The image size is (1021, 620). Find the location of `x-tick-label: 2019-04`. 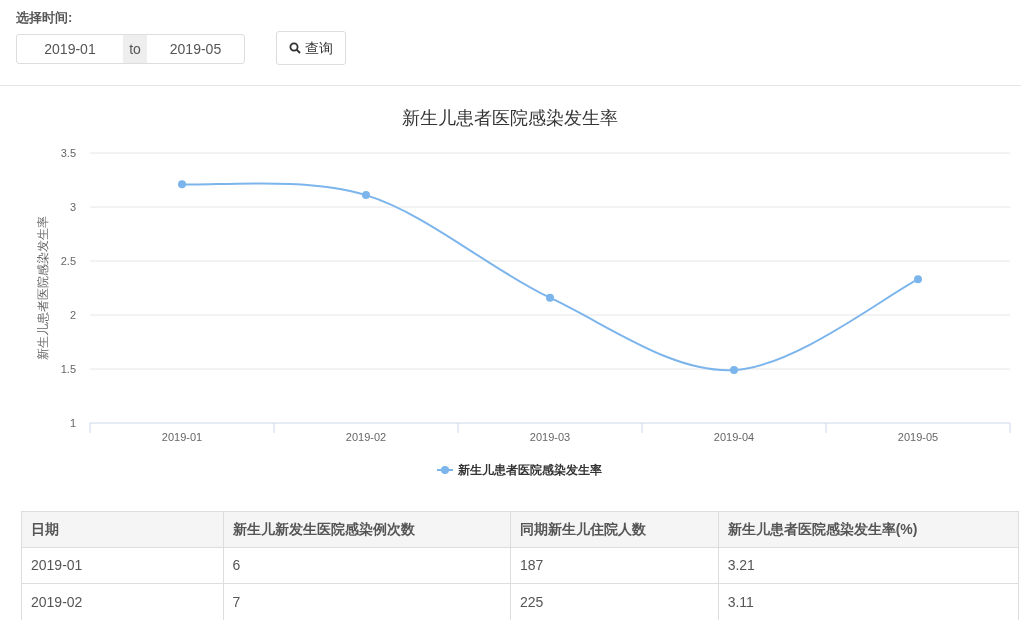

x-tick-label: 2019-04 is located at coordinates (734, 437).